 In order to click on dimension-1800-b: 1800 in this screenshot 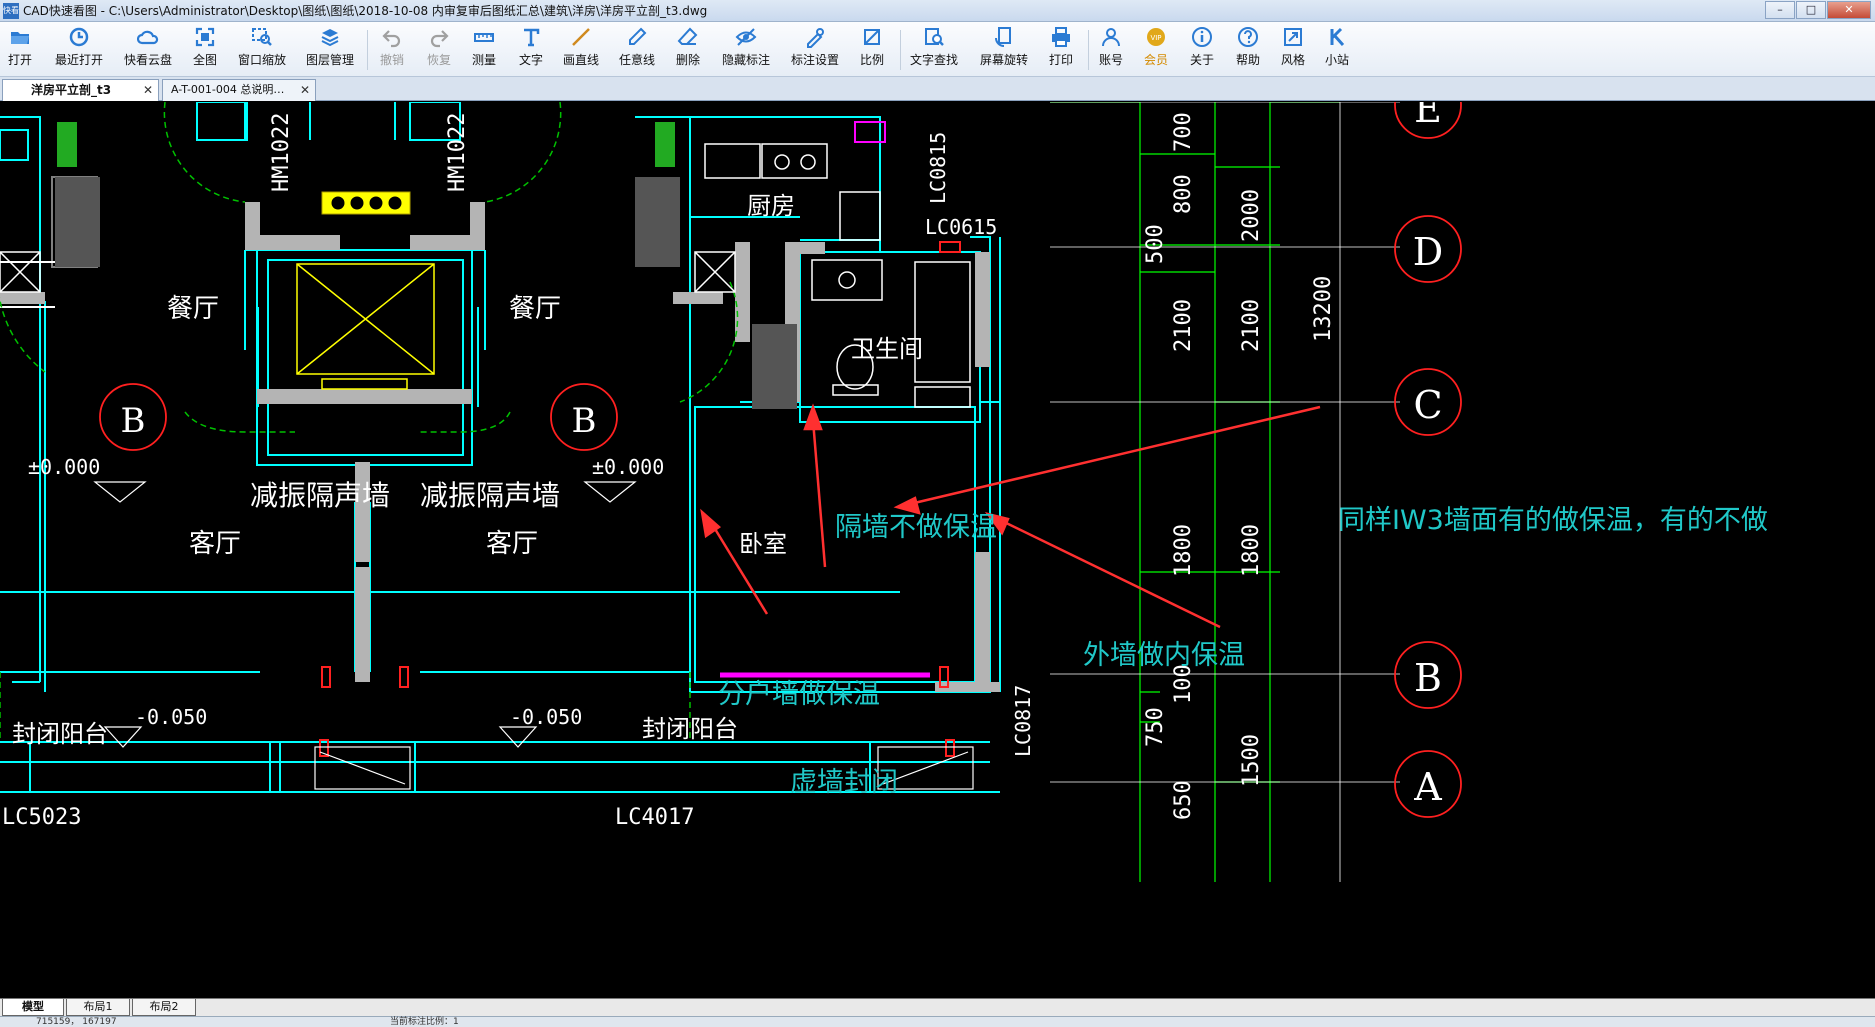, I will do `click(1251, 550)`.